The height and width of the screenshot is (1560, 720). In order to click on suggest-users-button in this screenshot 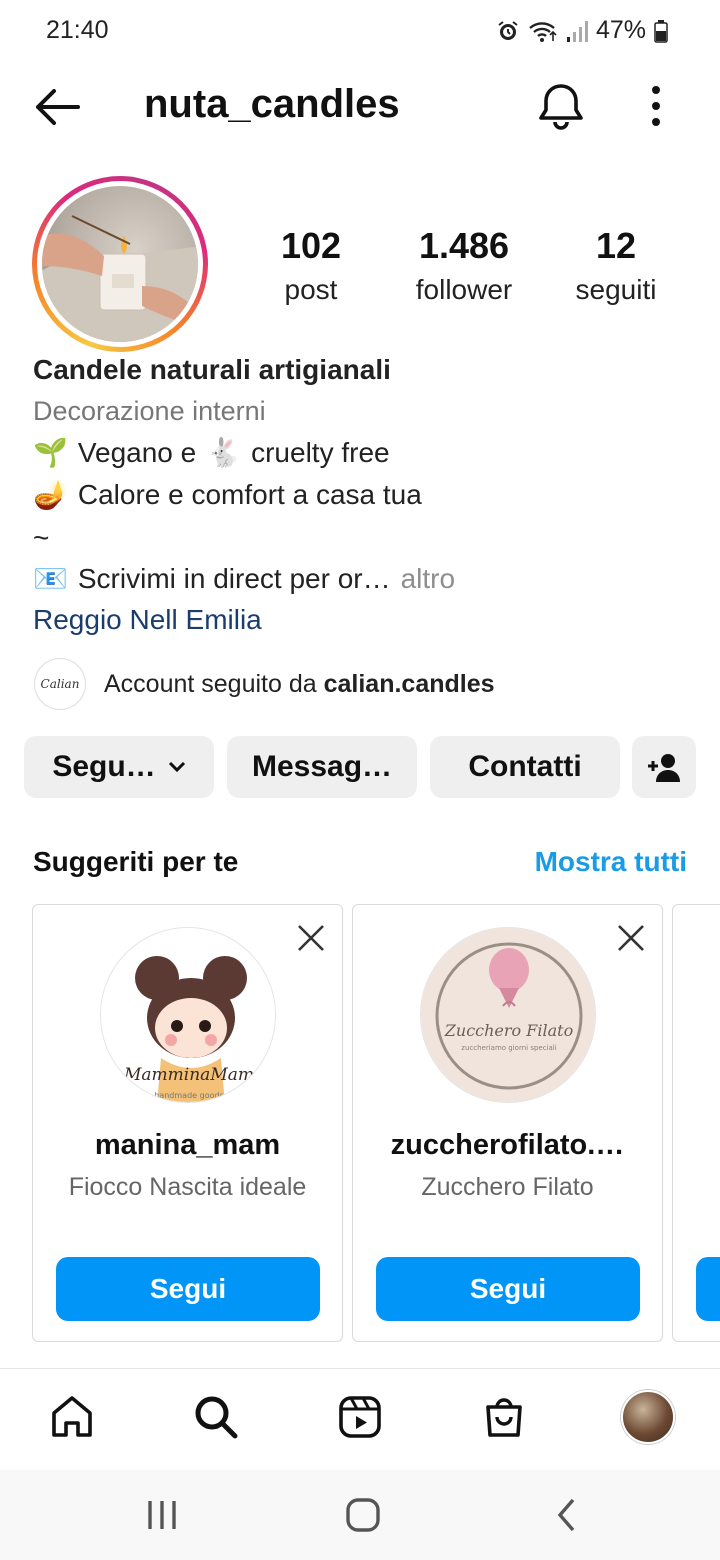, I will do `click(664, 767)`.